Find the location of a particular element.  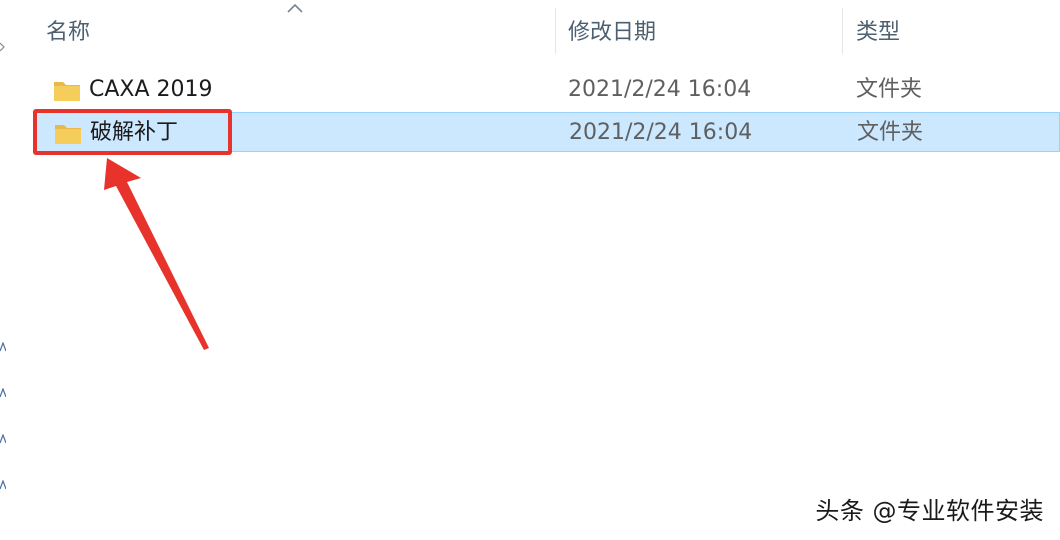

folder-icon is located at coordinates (67, 91).